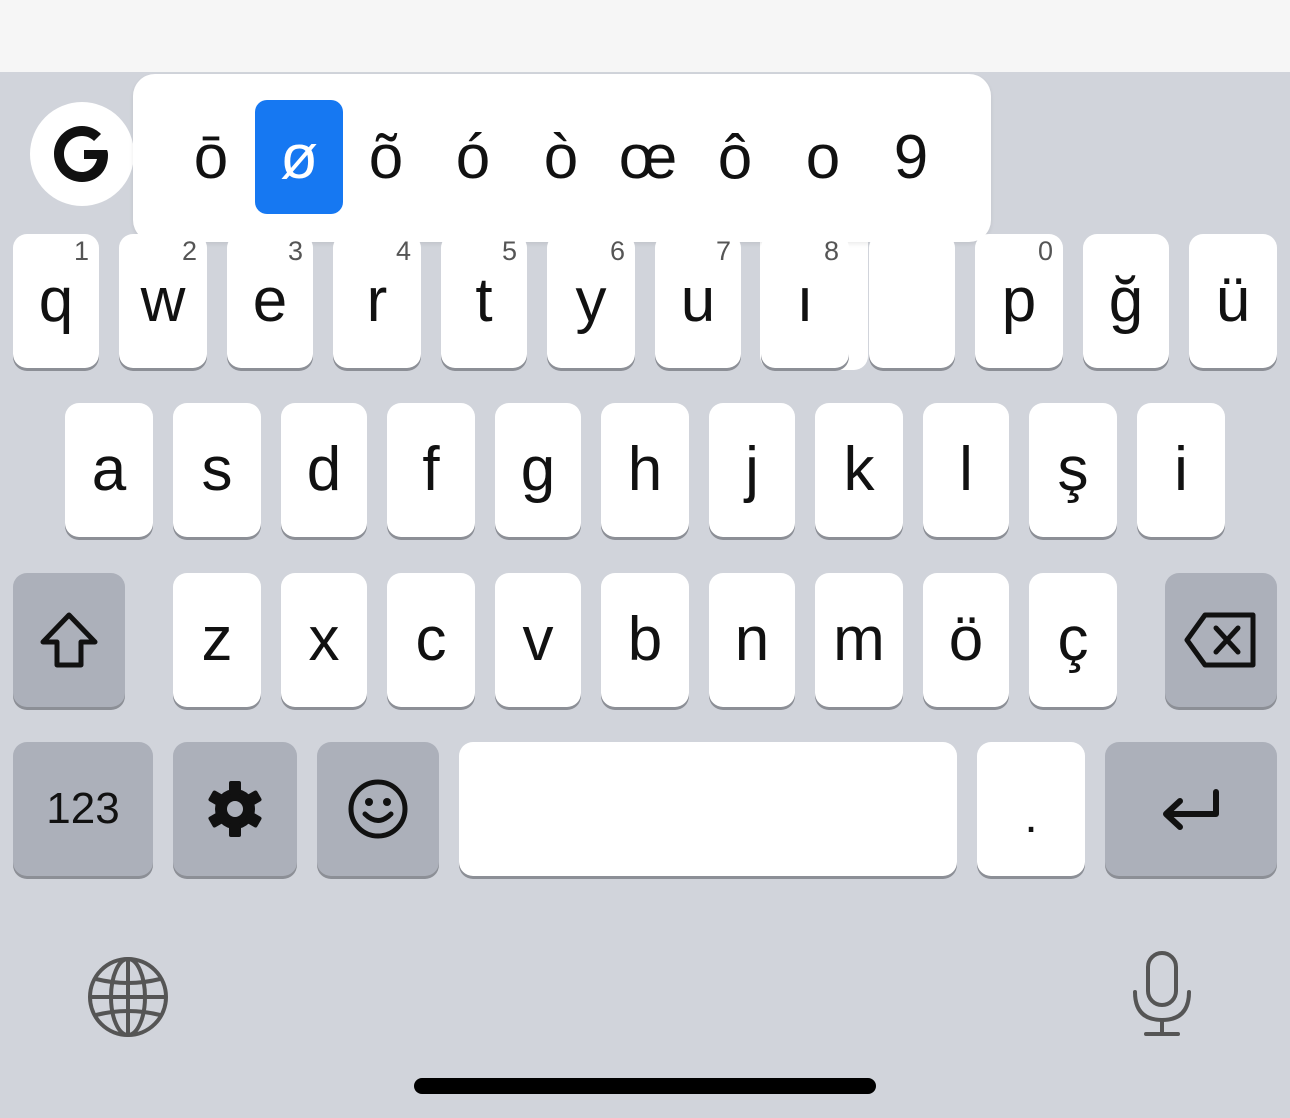  I want to click on key-b: b, so click(645, 640).